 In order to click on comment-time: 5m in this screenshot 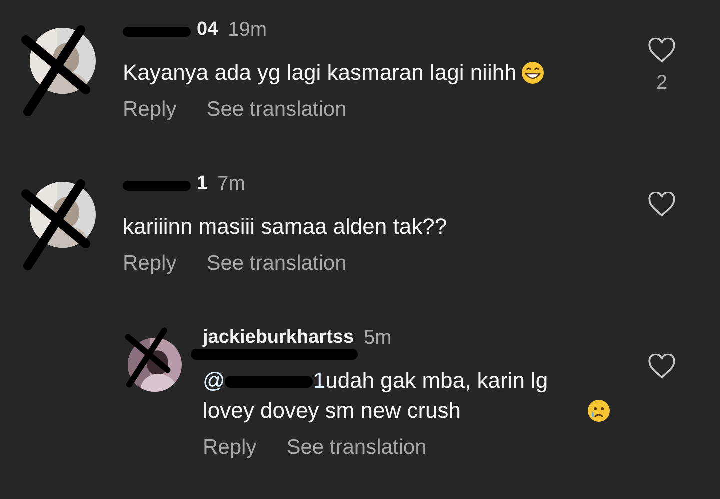, I will do `click(378, 338)`.